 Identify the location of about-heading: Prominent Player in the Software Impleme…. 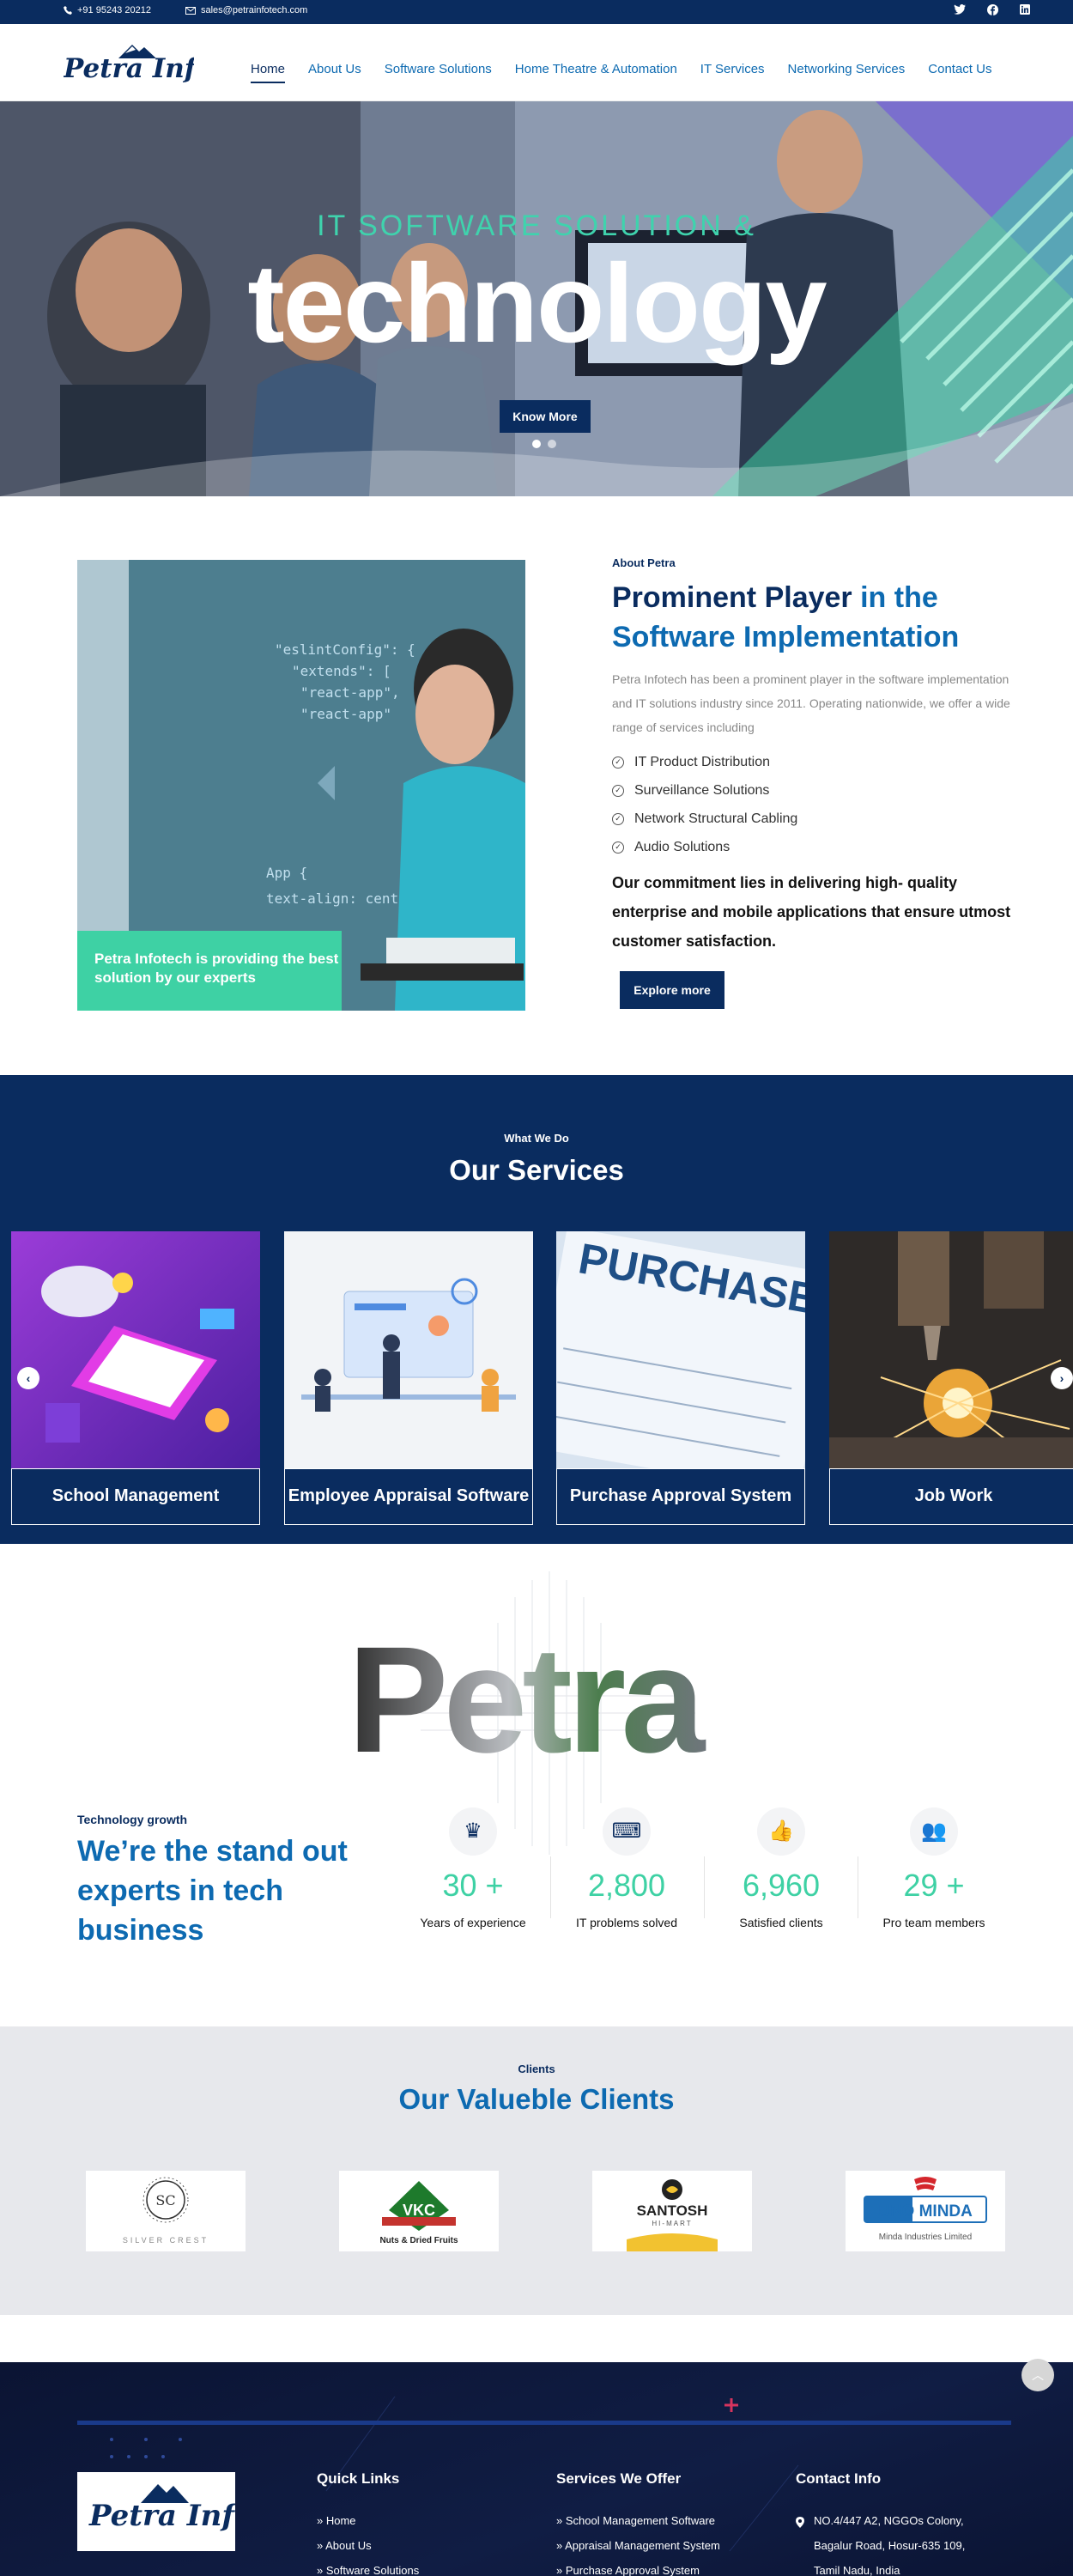
(814, 618).